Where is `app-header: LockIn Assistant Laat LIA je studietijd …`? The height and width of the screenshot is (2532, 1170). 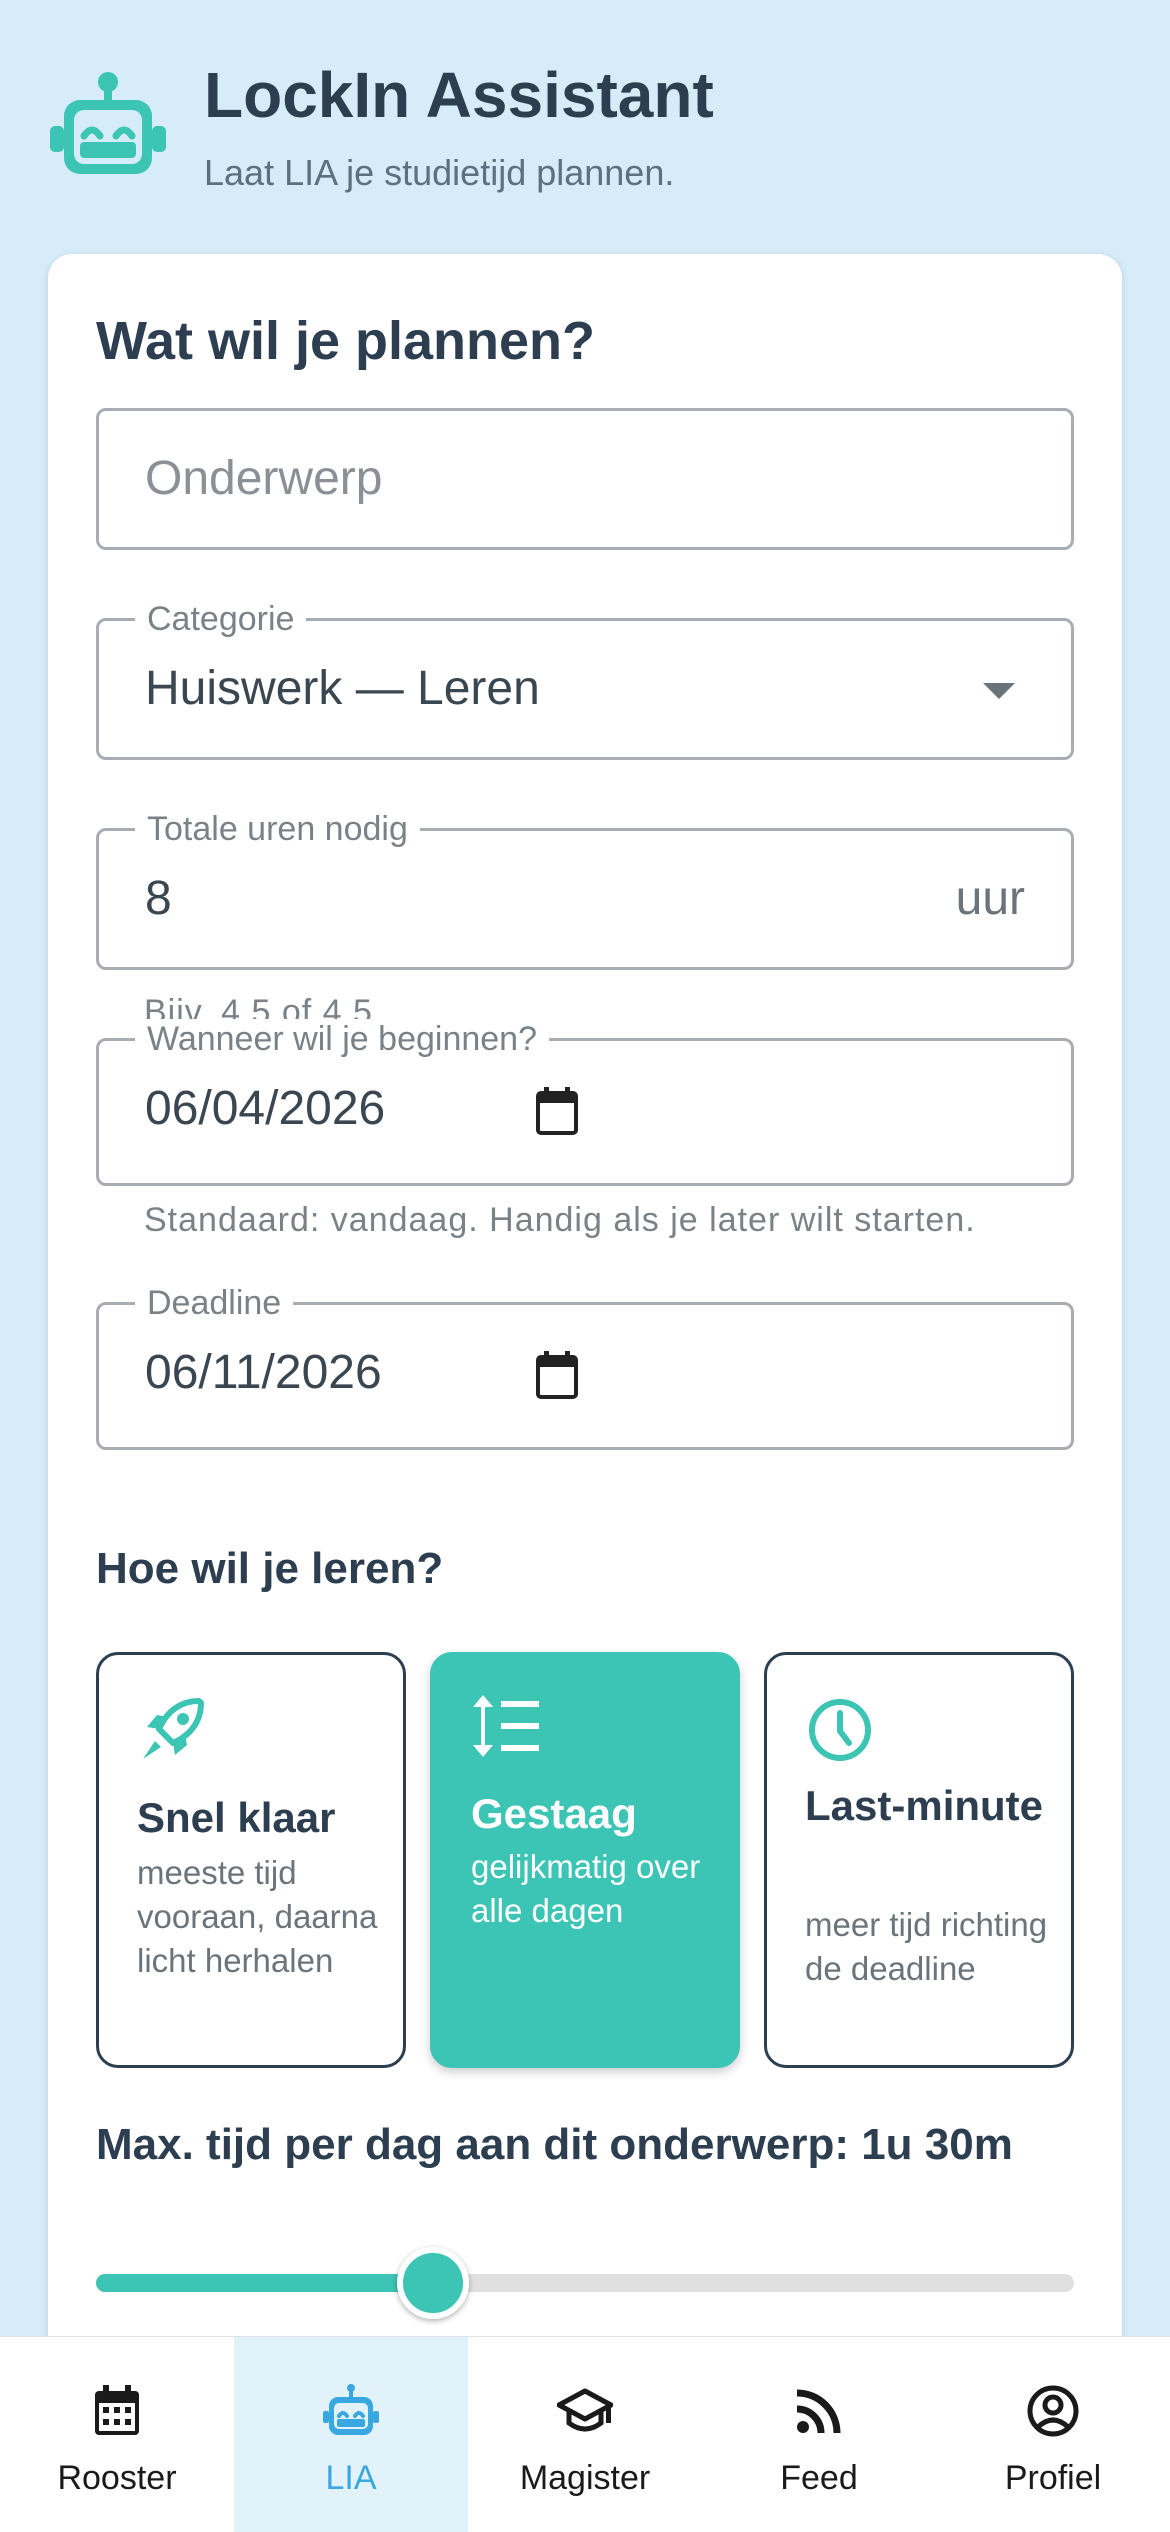 app-header: LockIn Assistant Laat LIA je studietijd … is located at coordinates (585, 125).